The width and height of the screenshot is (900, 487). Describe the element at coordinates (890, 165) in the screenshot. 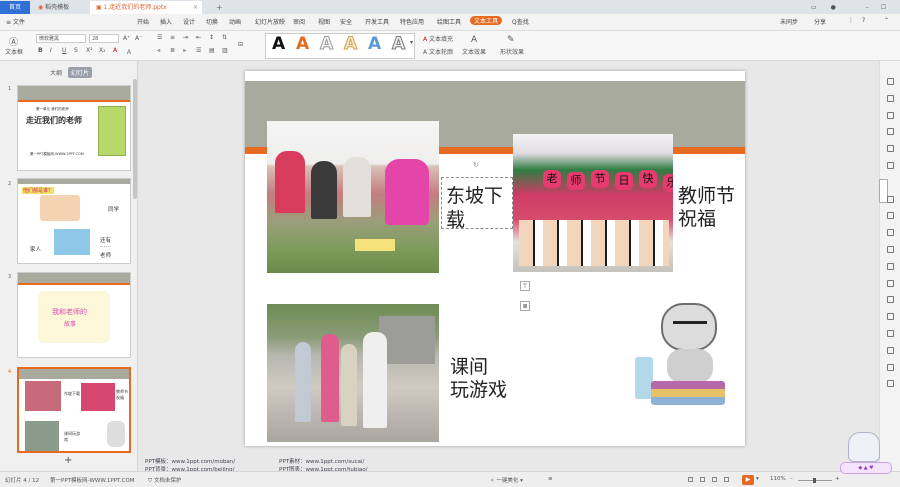

I see `property-icon` at that location.